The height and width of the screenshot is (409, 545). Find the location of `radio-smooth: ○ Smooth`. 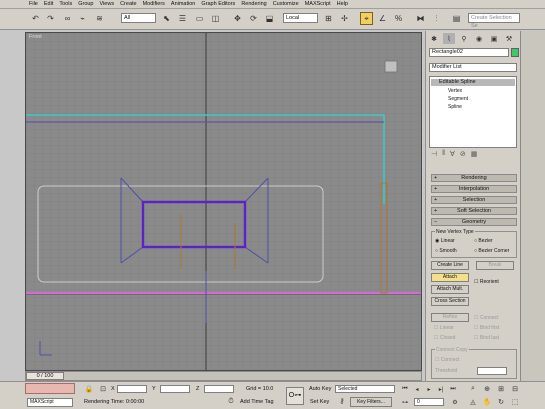

radio-smooth: ○ Smooth is located at coordinates (446, 251).